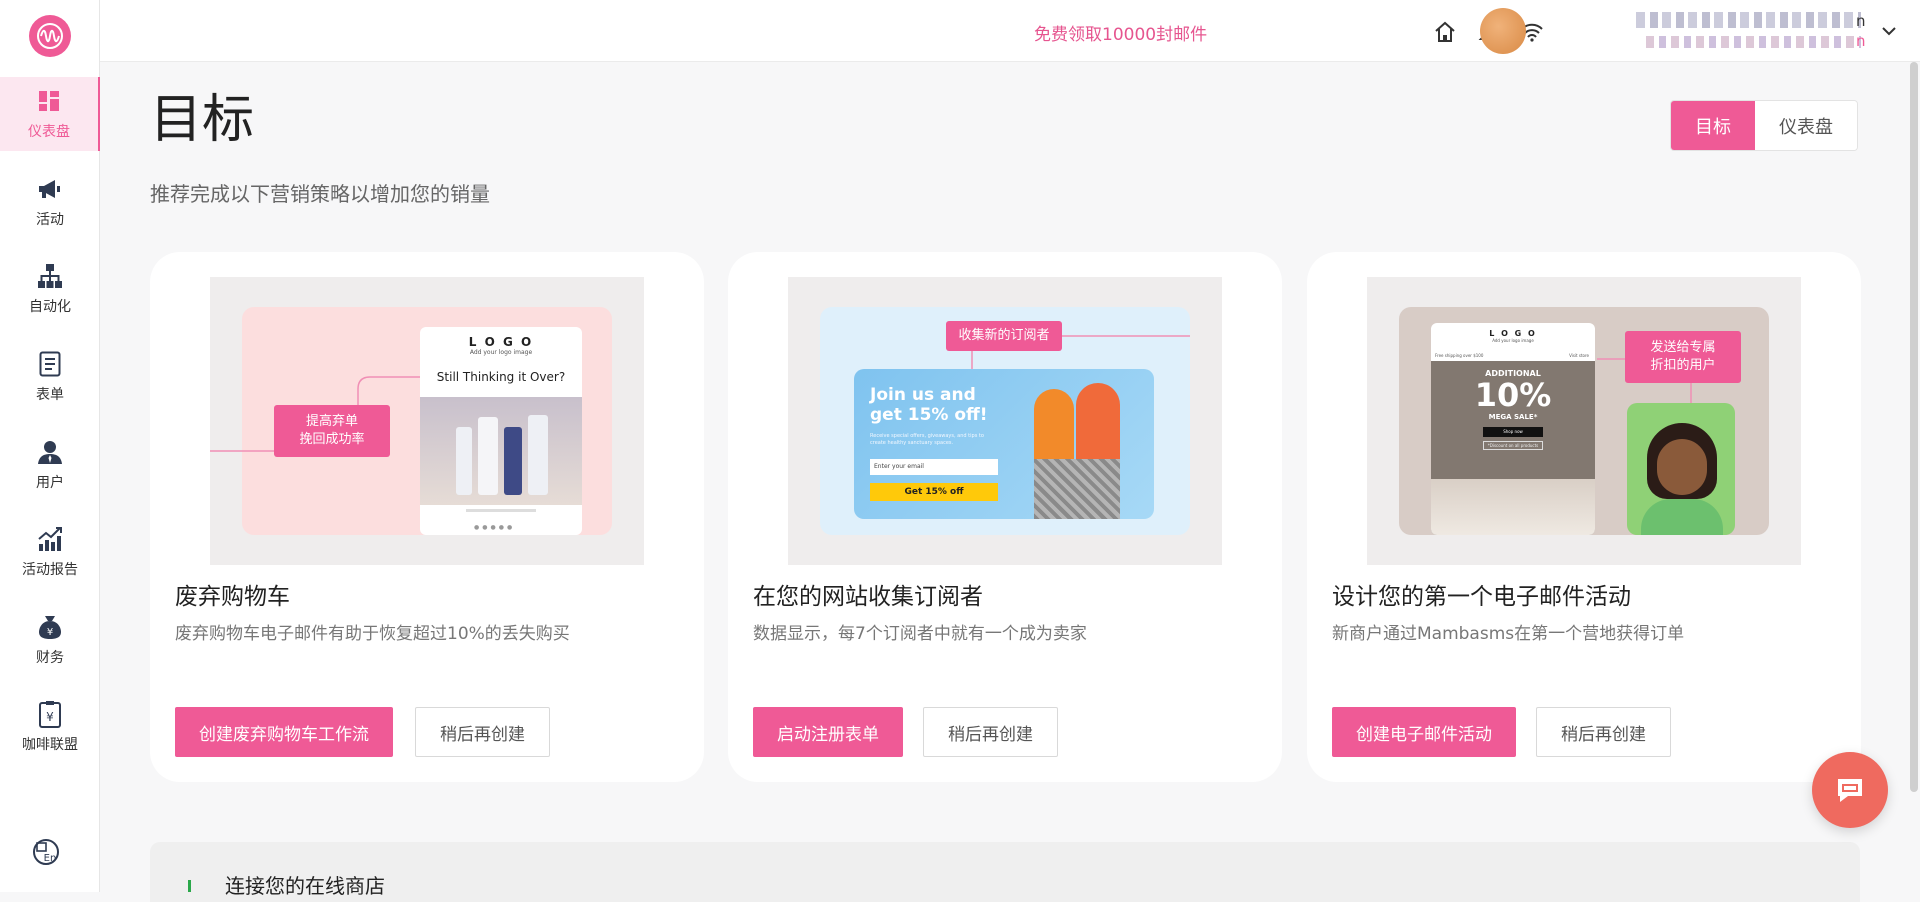  Describe the element at coordinates (194, 886) in the screenshot. I see `store-status-icon` at that location.